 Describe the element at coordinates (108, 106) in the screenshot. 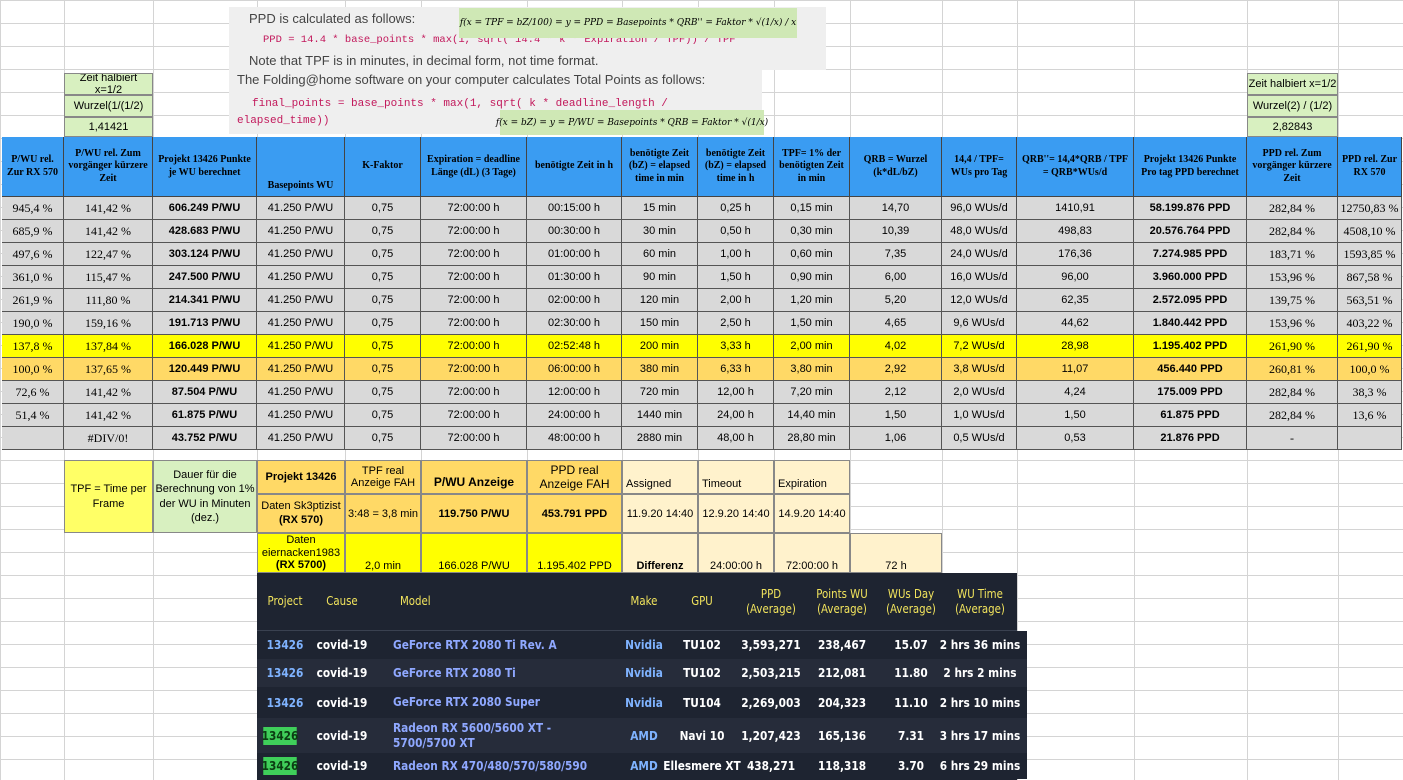

I see `left-note-2: Wurzel(1/(1/2)` at that location.